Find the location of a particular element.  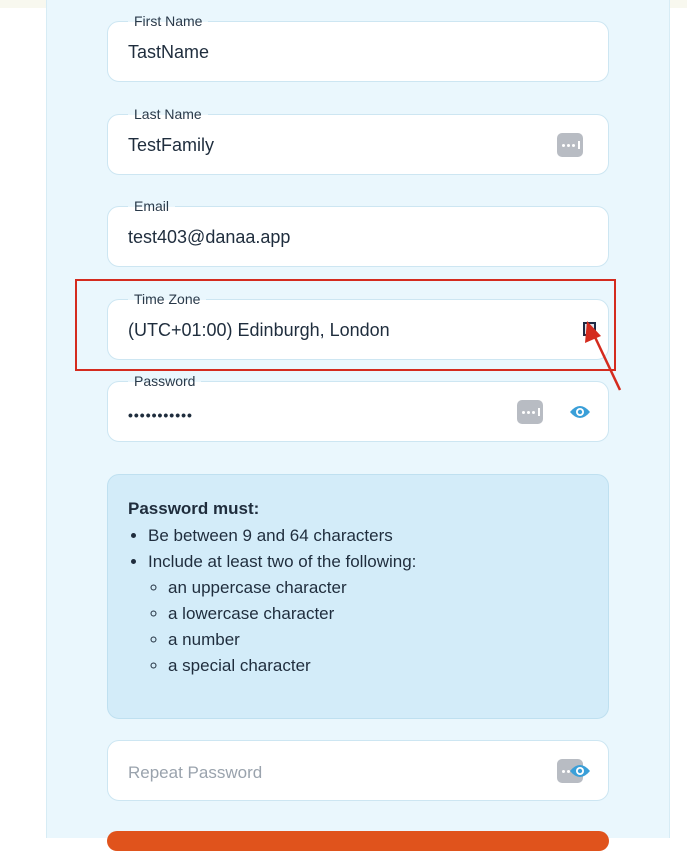

last-name-label: Last Name is located at coordinates (168, 114).